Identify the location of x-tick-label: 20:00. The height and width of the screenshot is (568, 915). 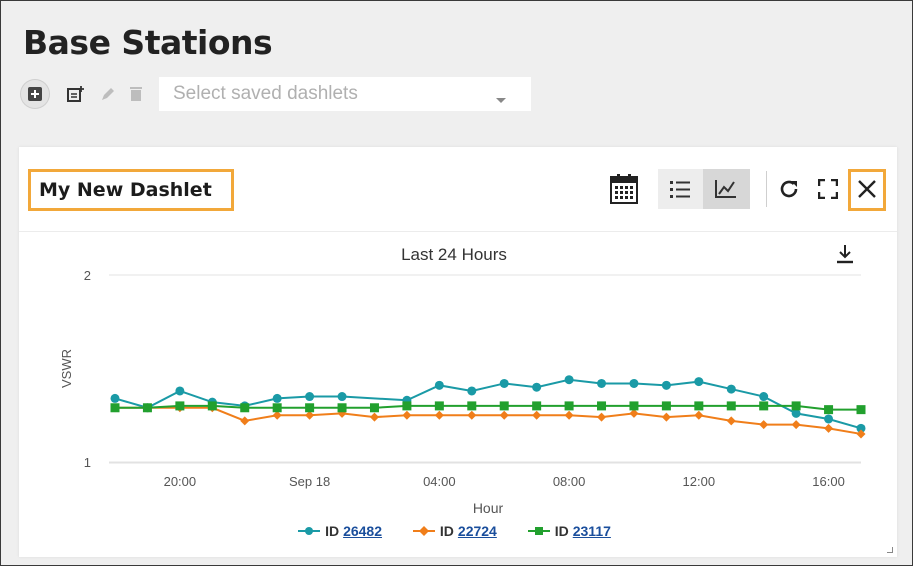
(180, 481).